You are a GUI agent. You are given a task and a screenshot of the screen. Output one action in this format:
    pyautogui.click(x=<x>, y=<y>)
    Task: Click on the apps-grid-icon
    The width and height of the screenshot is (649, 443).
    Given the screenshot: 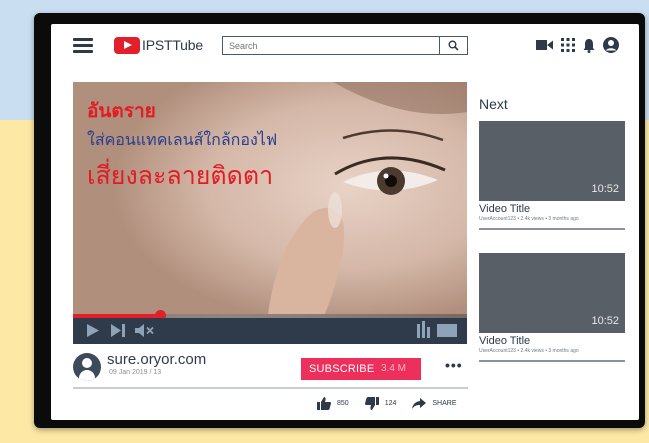 What is the action you would take?
    pyautogui.click(x=568, y=45)
    